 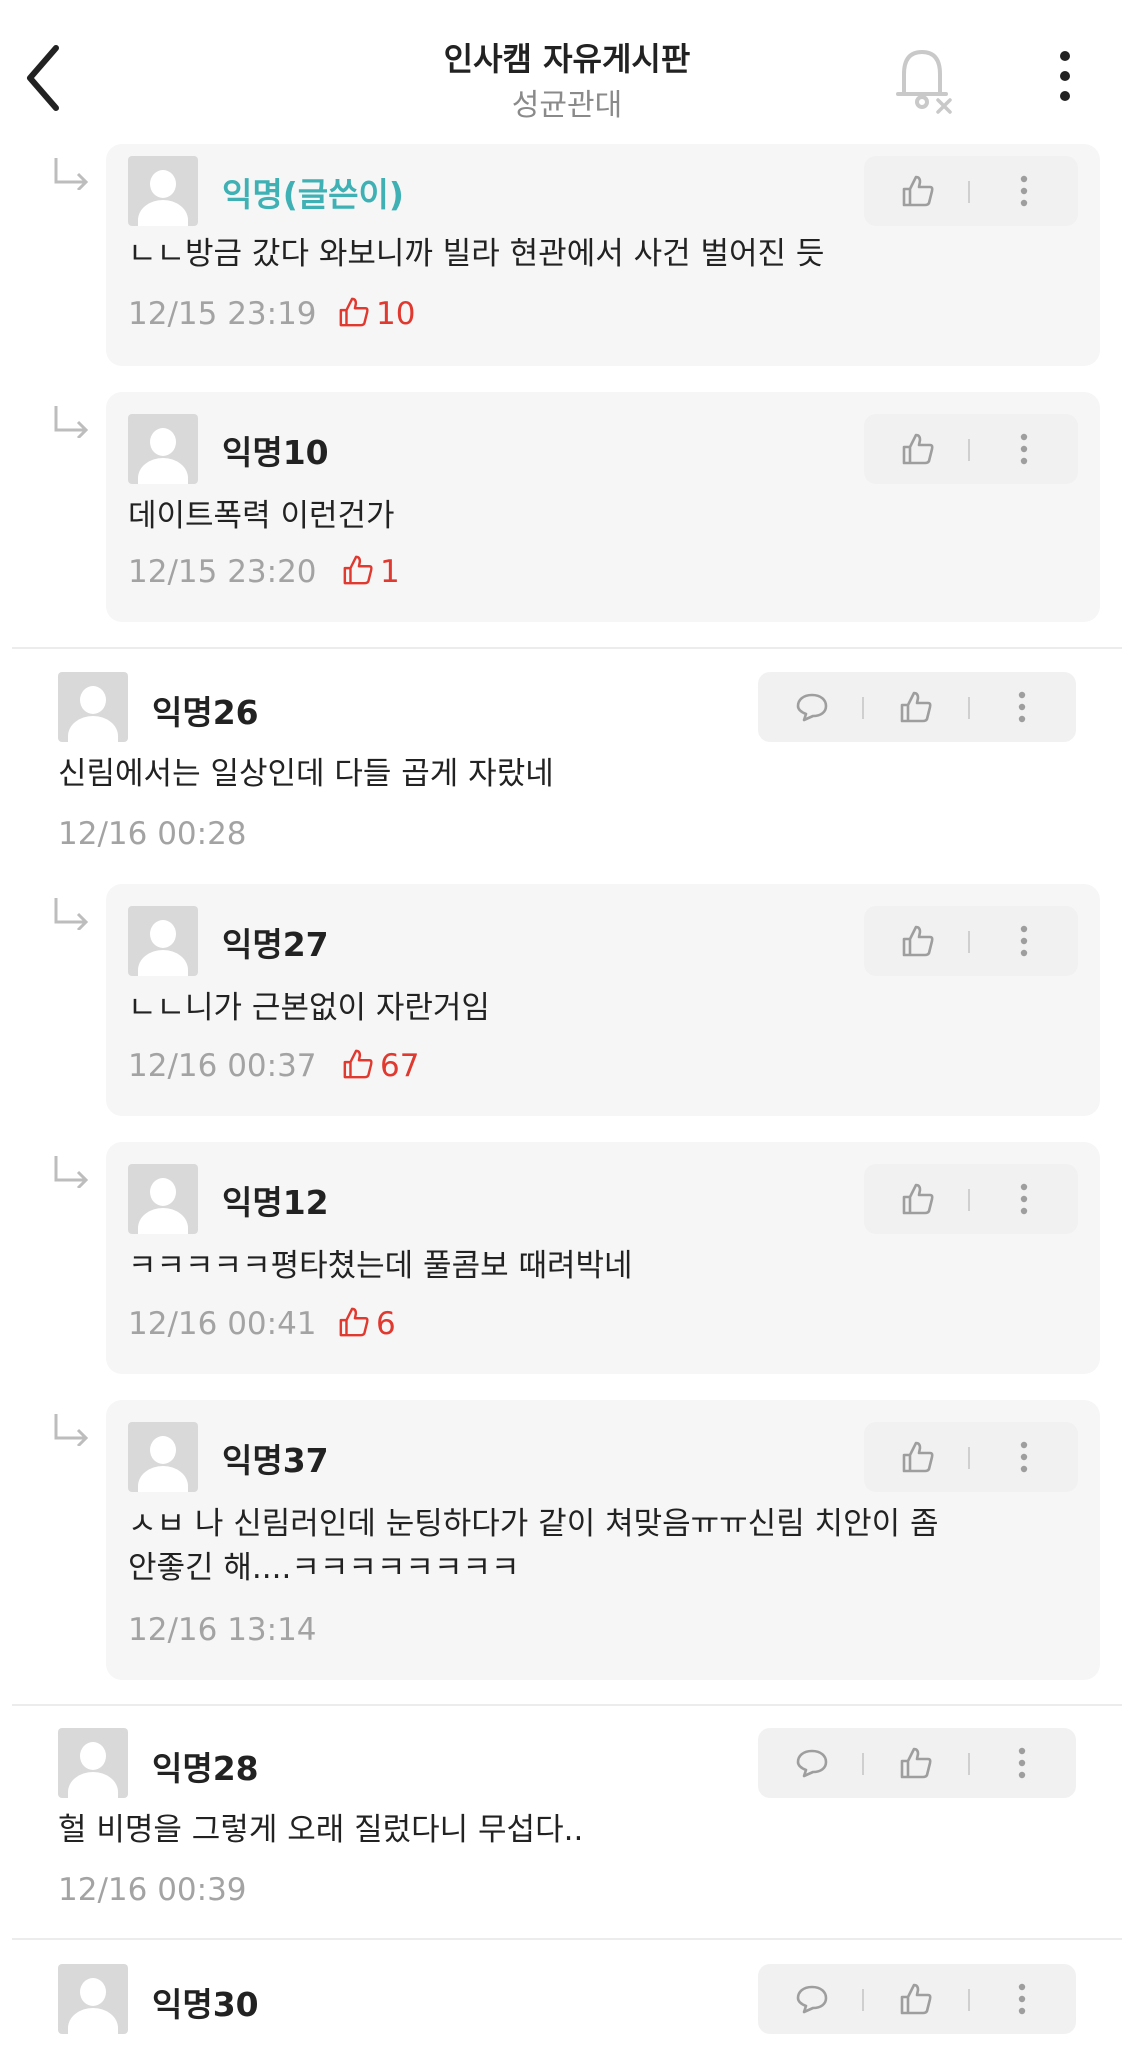 I want to click on comment-time: 12/16 00:39, so click(x=152, y=1890).